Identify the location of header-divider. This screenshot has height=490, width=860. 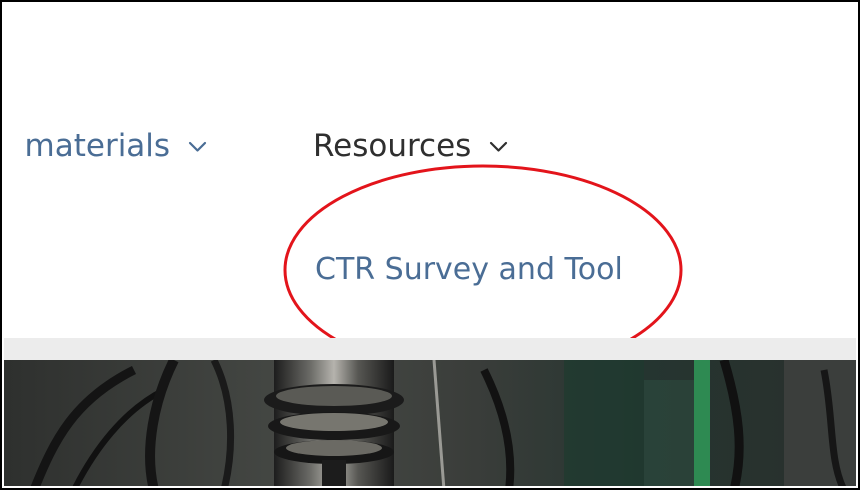
(430, 349).